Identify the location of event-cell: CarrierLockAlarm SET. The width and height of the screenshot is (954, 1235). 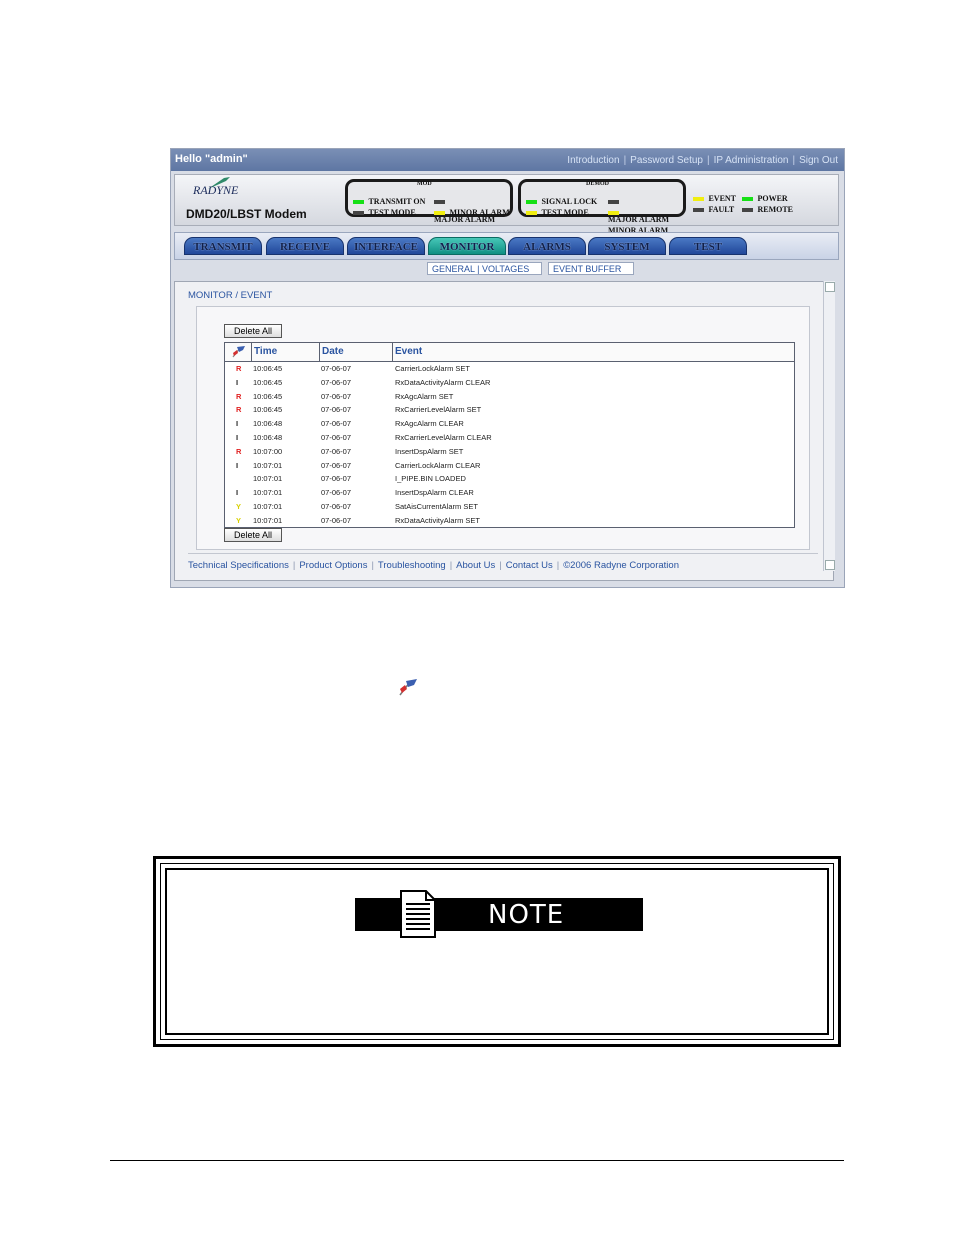
(433, 368).